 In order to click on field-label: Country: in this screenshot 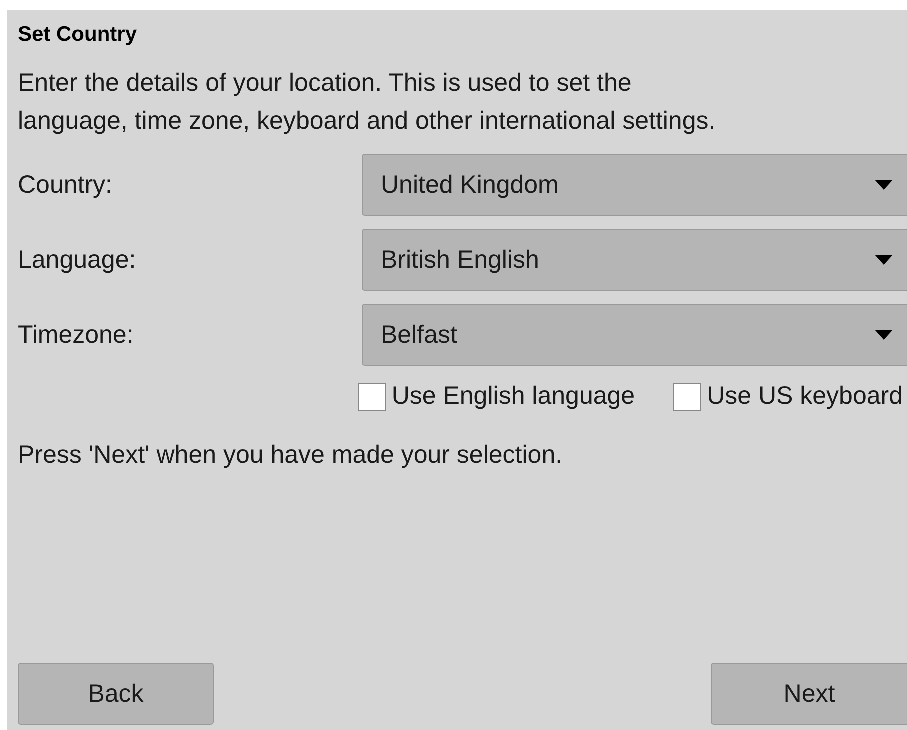, I will do `click(66, 185)`.